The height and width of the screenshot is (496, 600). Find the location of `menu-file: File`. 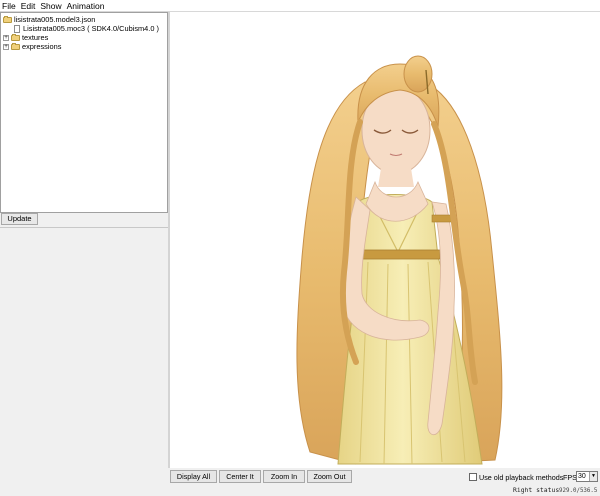

menu-file: File is located at coordinates (9, 6).